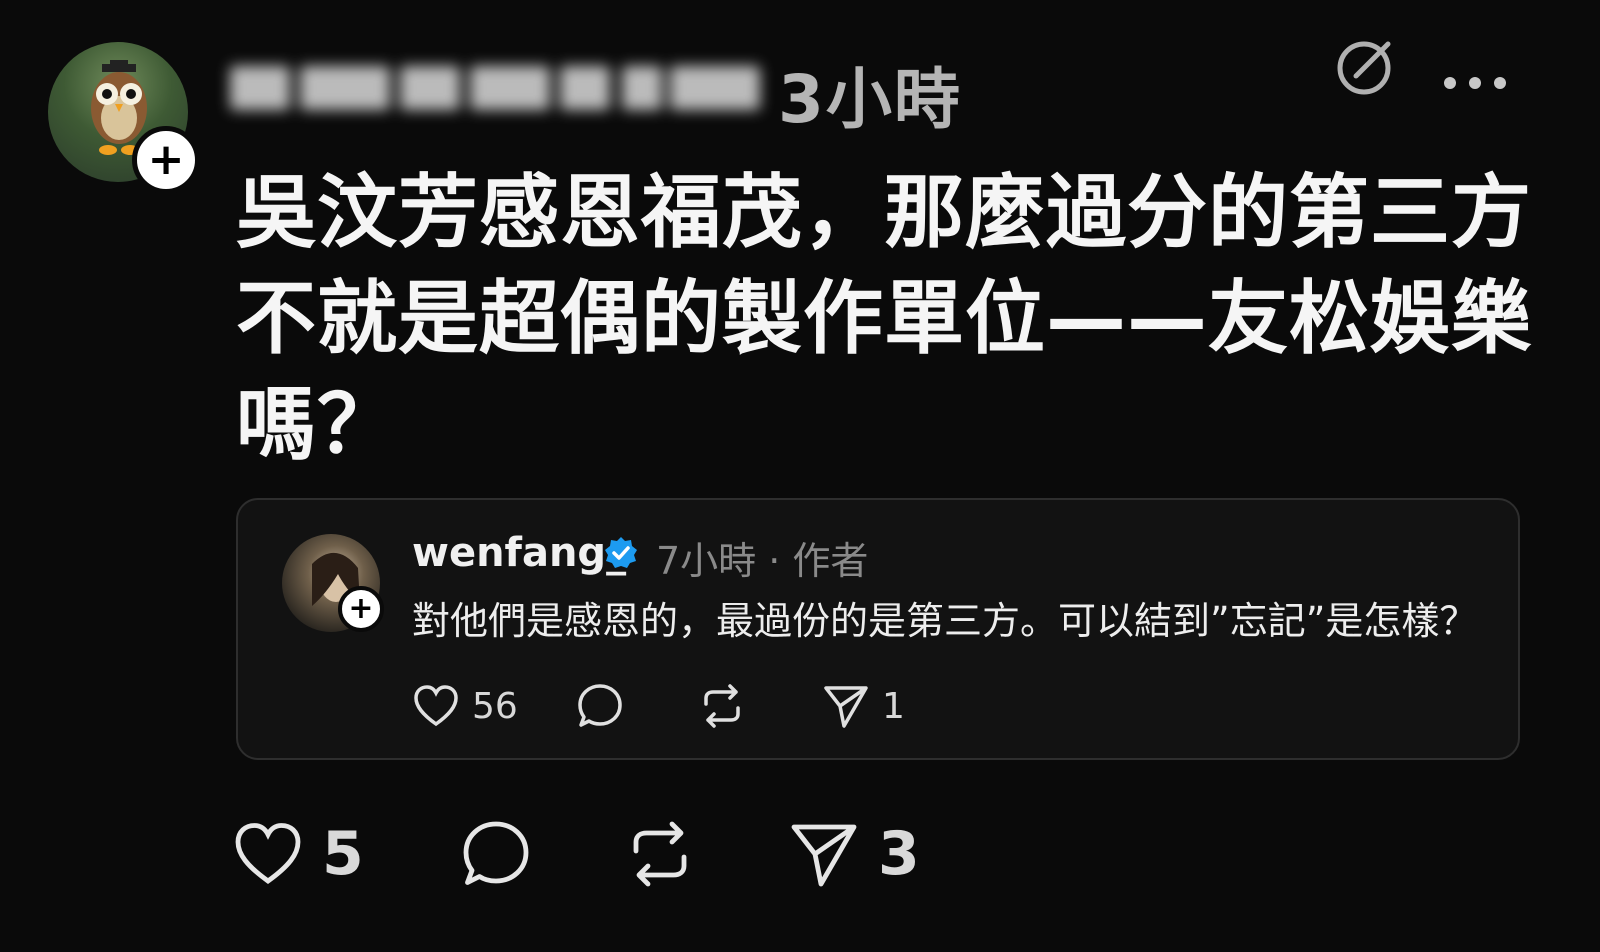 This screenshot has width=1600, height=952. What do you see at coordinates (621, 552) in the screenshot?
I see `verified-badge-icon` at bounding box center [621, 552].